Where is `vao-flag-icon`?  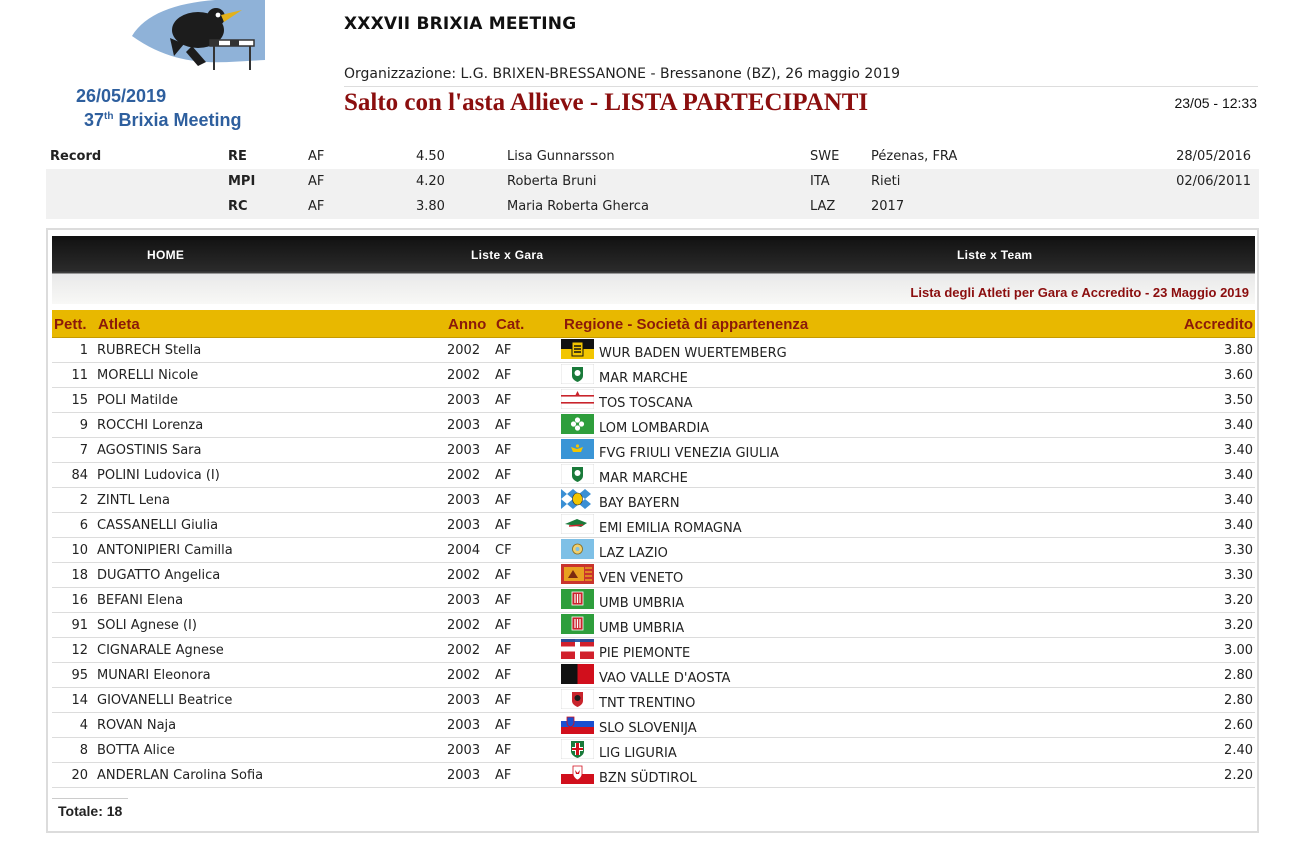 vao-flag-icon is located at coordinates (577, 674).